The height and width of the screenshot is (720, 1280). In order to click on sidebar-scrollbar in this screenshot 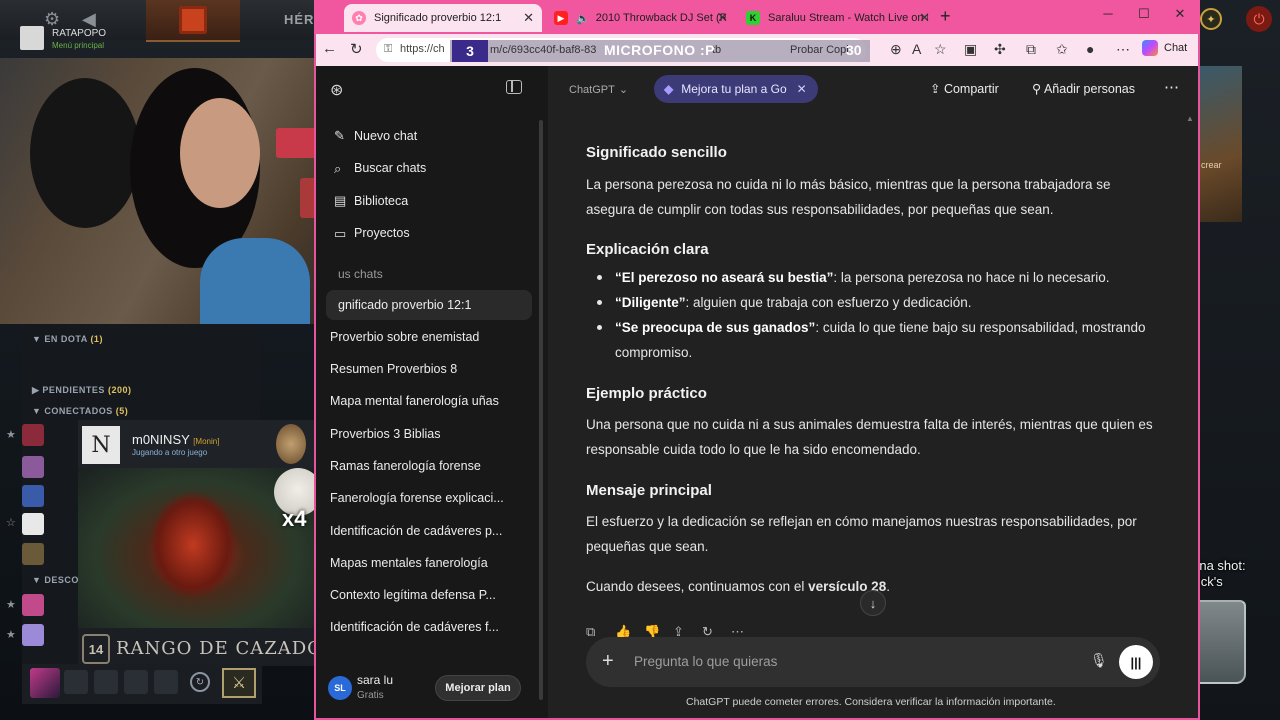, I will do `click(541, 410)`.